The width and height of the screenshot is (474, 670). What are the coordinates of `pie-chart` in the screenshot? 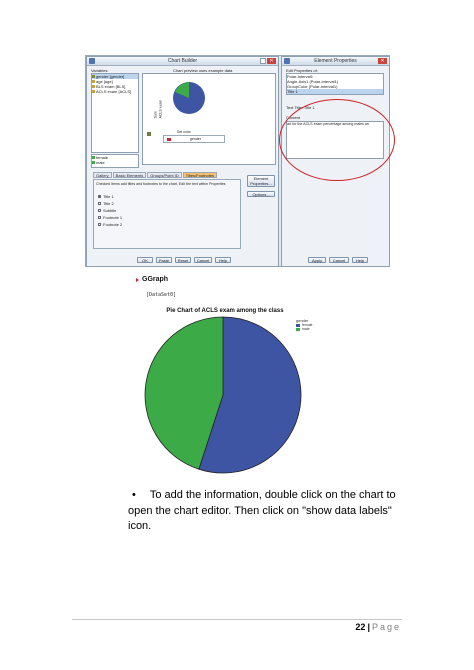 It's located at (223, 395).